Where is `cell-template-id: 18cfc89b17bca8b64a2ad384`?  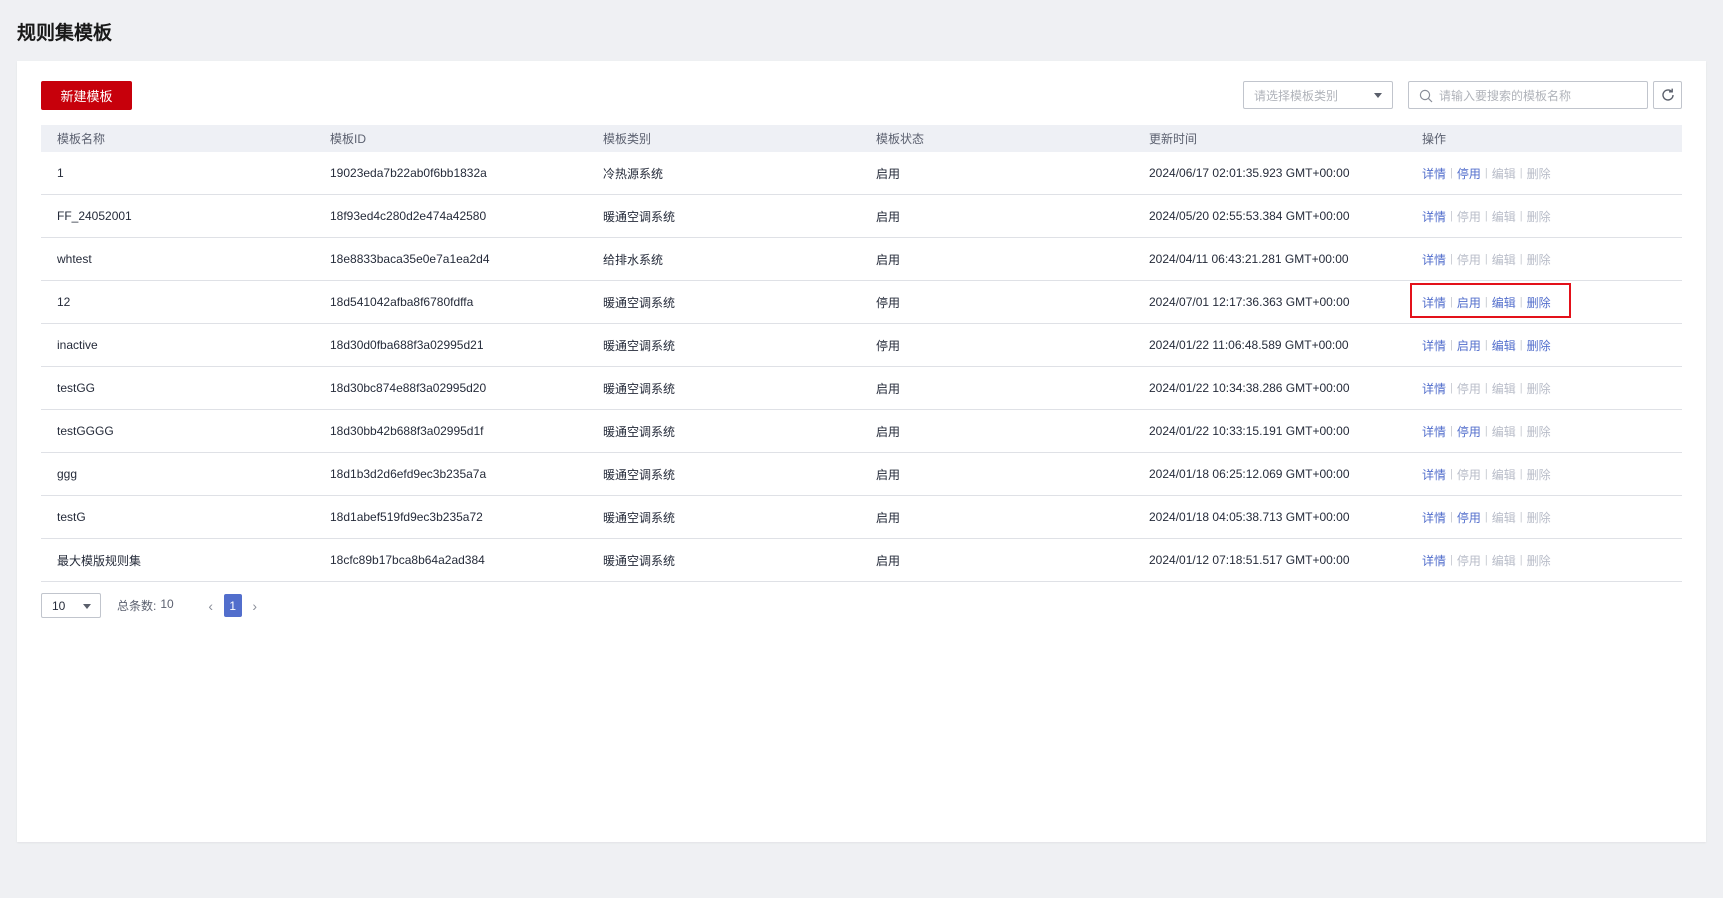 cell-template-id: 18cfc89b17bca8b64a2ad384 is located at coordinates (407, 560).